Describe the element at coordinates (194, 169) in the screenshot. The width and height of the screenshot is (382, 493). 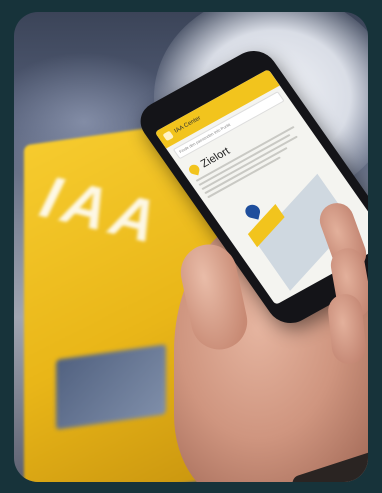
I see `location-pin-icon` at that location.